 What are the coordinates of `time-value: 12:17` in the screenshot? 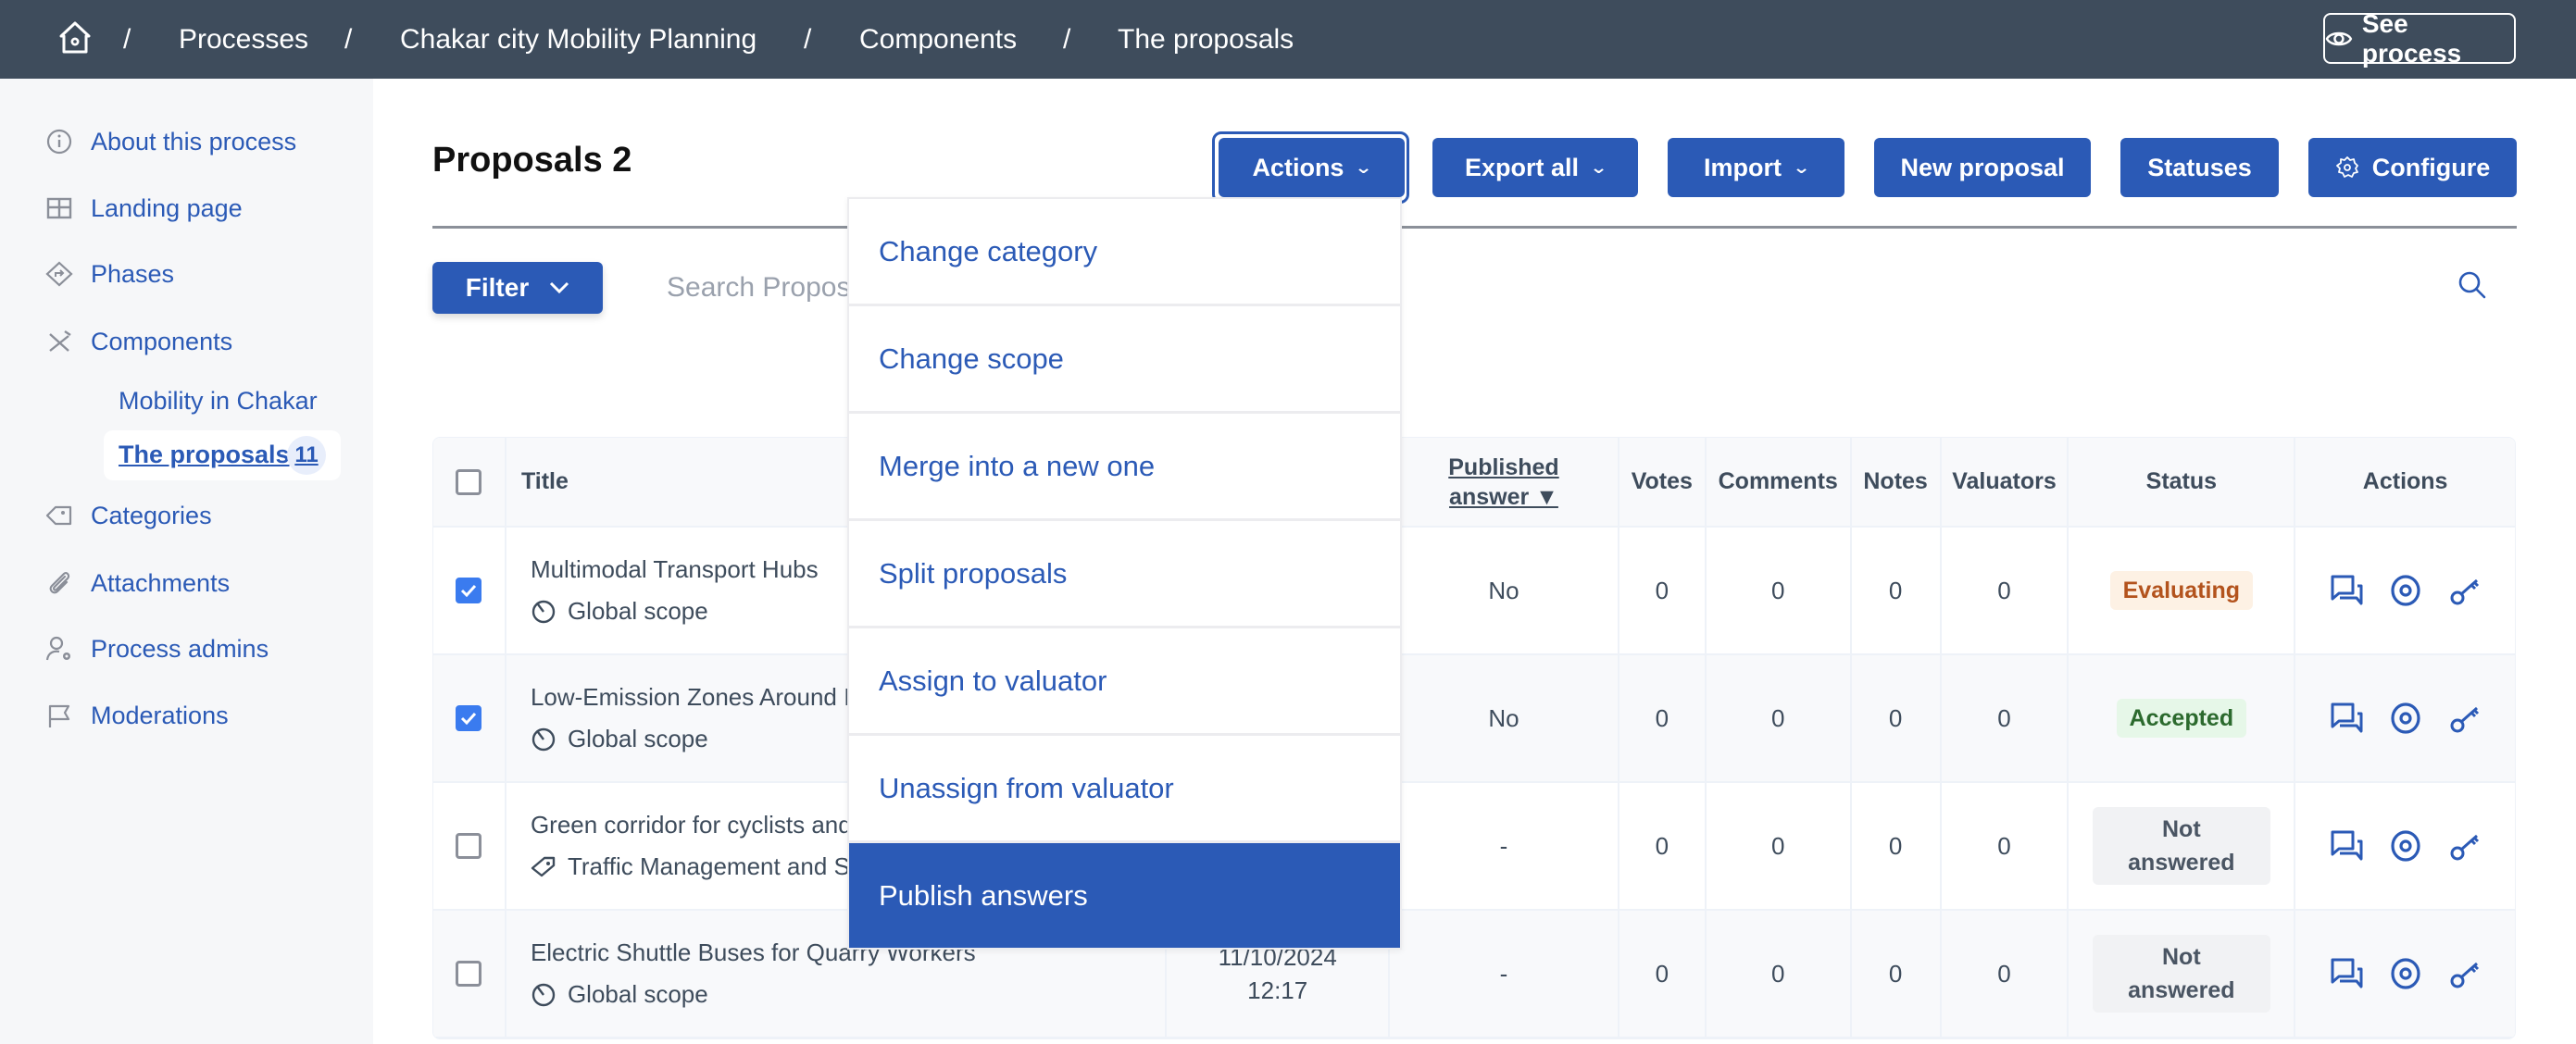 It's located at (1277, 990).